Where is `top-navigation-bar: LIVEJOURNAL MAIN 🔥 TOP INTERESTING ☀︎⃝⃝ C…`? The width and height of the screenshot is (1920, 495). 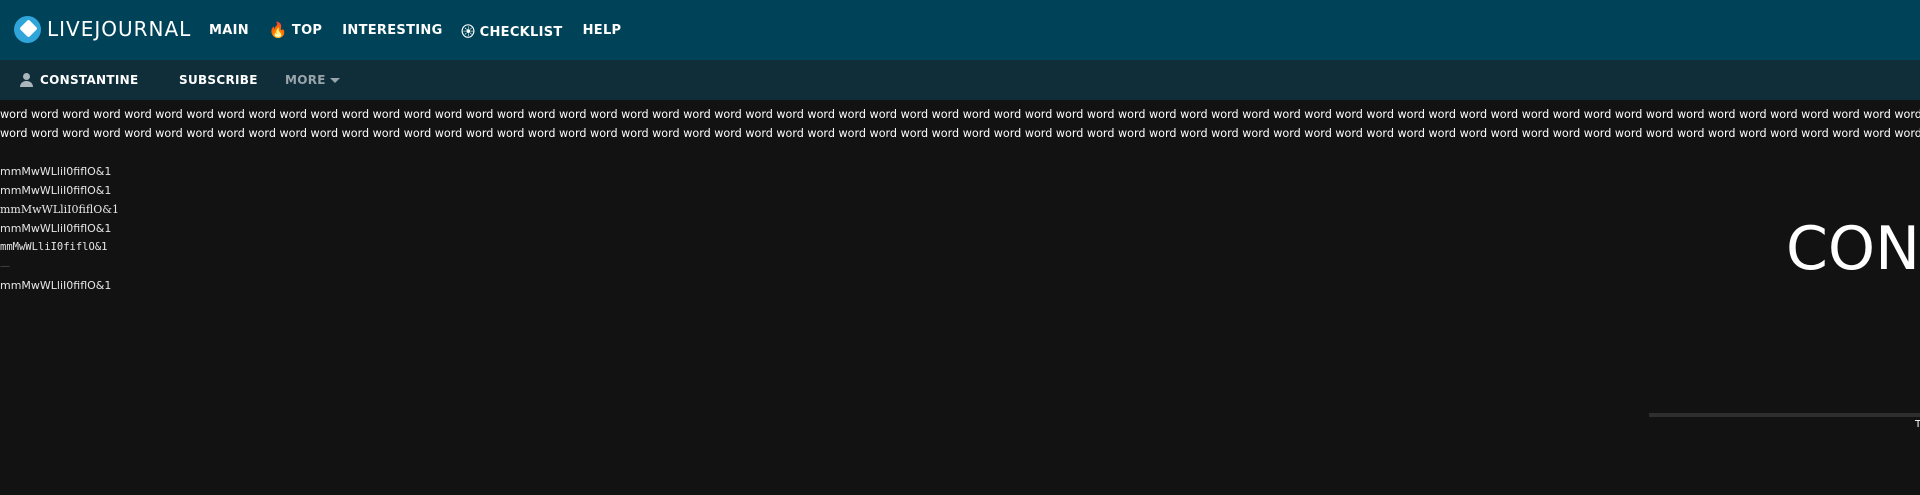
top-navigation-bar: LIVEJOURNAL MAIN 🔥 TOP INTERESTING ☀︎⃝⃝ C… is located at coordinates (960, 30).